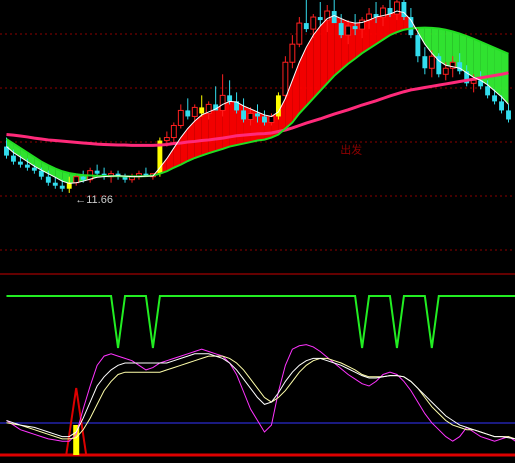 The image size is (515, 463). Describe the element at coordinates (94, 200) in the screenshot. I see `annotation-label: ←11.66` at that location.